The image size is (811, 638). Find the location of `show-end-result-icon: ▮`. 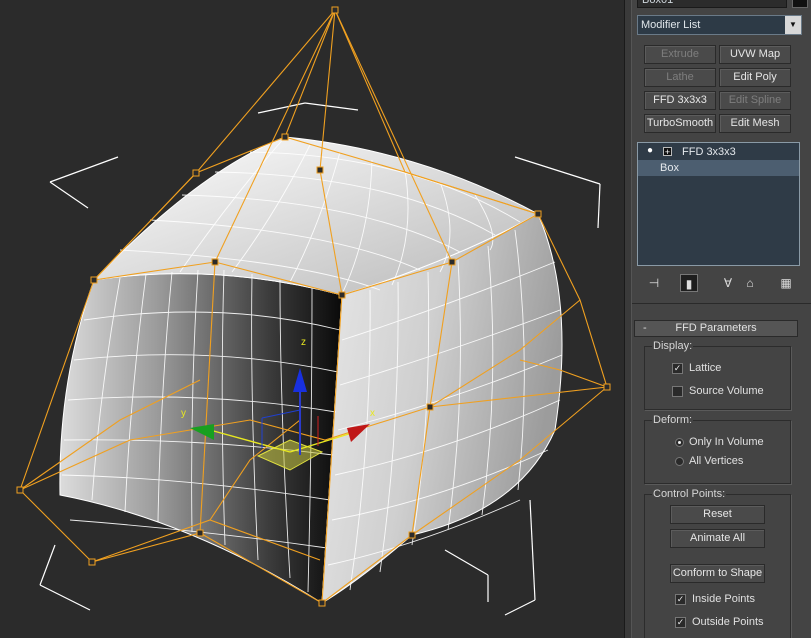

show-end-result-icon: ▮ is located at coordinates (689, 283).